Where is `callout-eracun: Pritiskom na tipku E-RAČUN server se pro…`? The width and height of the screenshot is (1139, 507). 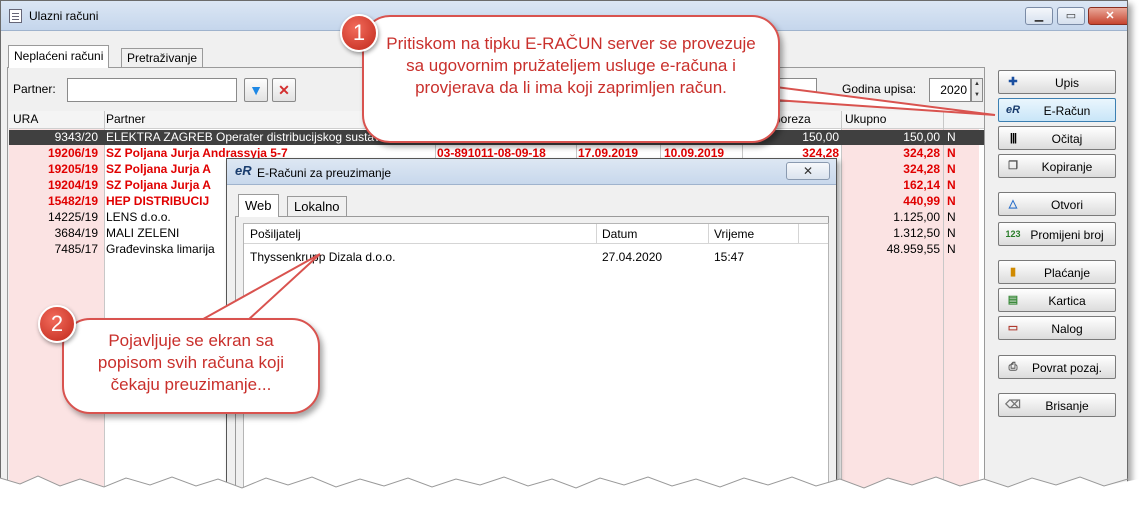 callout-eracun: Pritiskom na tipku E-RAČUN server se pro… is located at coordinates (571, 79).